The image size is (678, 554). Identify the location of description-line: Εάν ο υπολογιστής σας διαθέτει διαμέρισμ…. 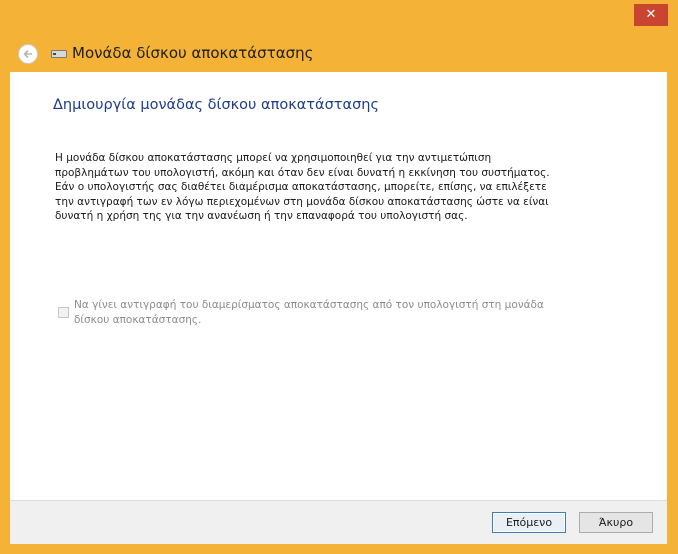
(301, 187).